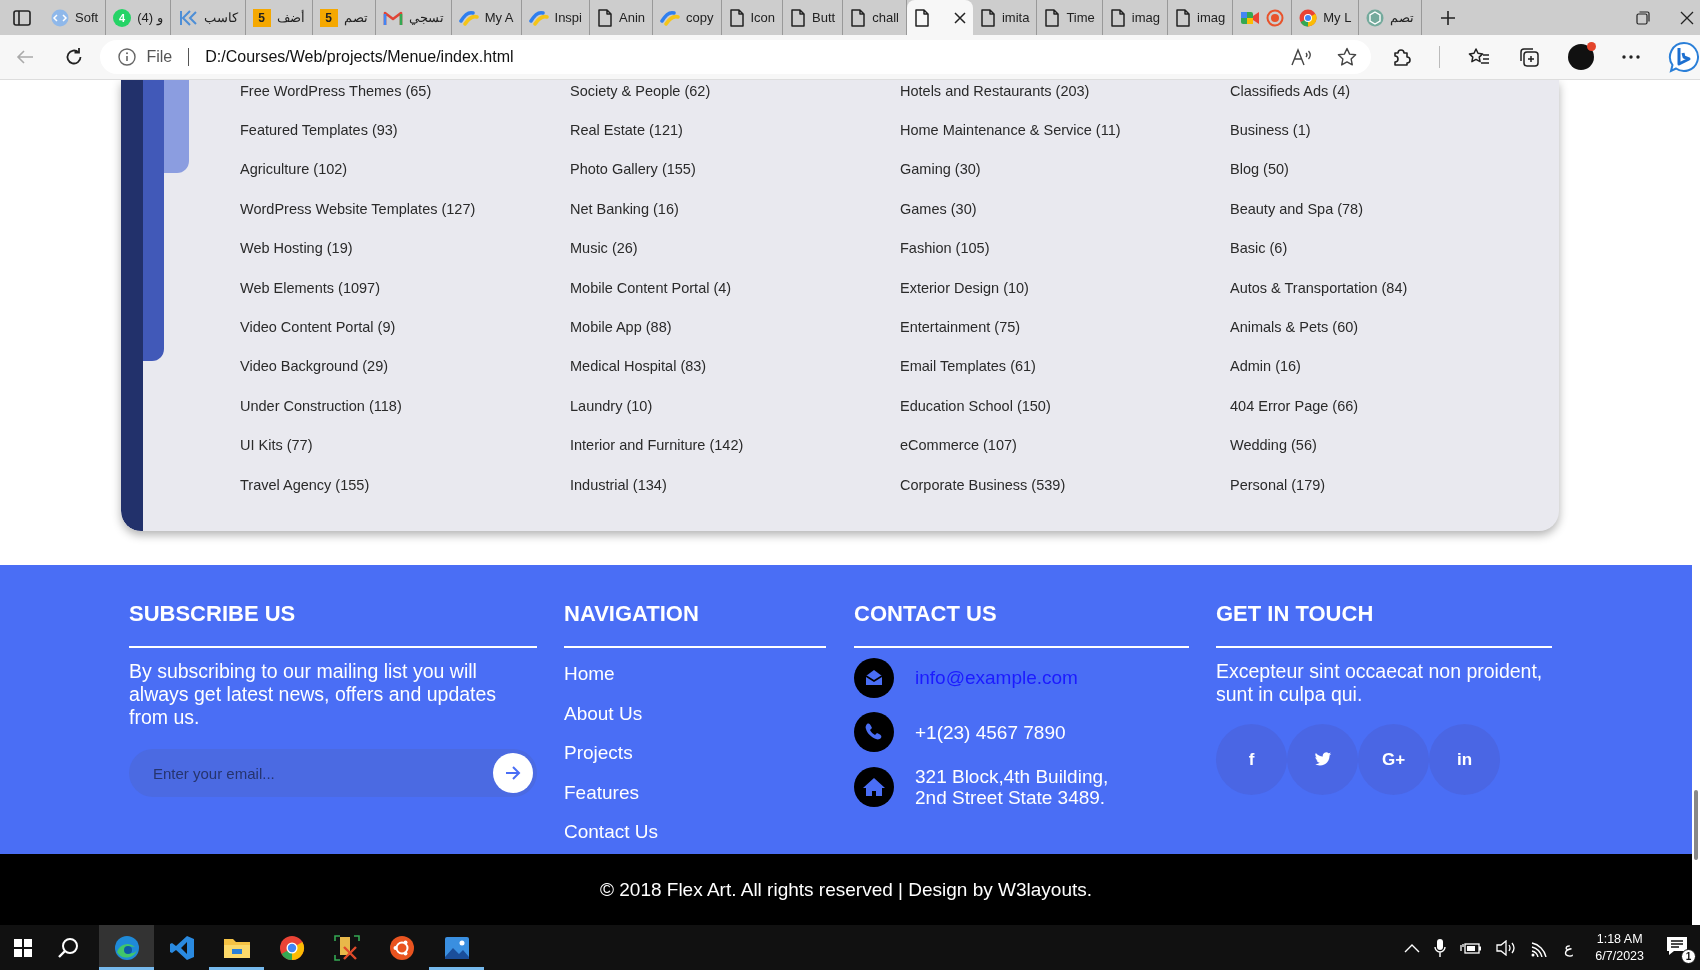 The height and width of the screenshot is (970, 1700). What do you see at coordinates (945, 248) in the screenshot?
I see `category-link: Fashion (105)` at bounding box center [945, 248].